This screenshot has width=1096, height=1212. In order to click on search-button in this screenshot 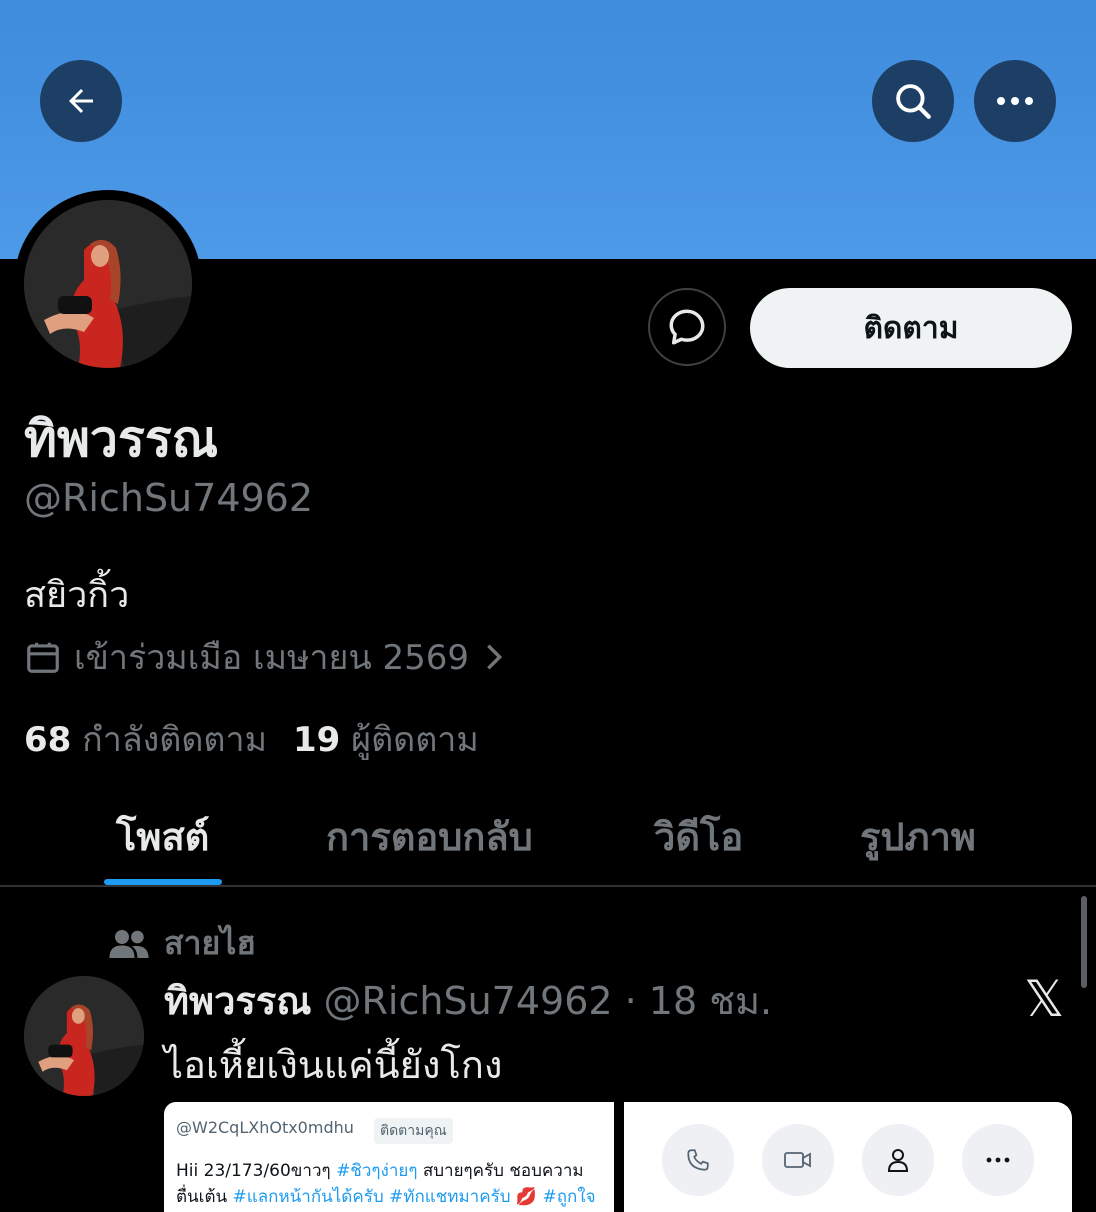, I will do `click(913, 101)`.